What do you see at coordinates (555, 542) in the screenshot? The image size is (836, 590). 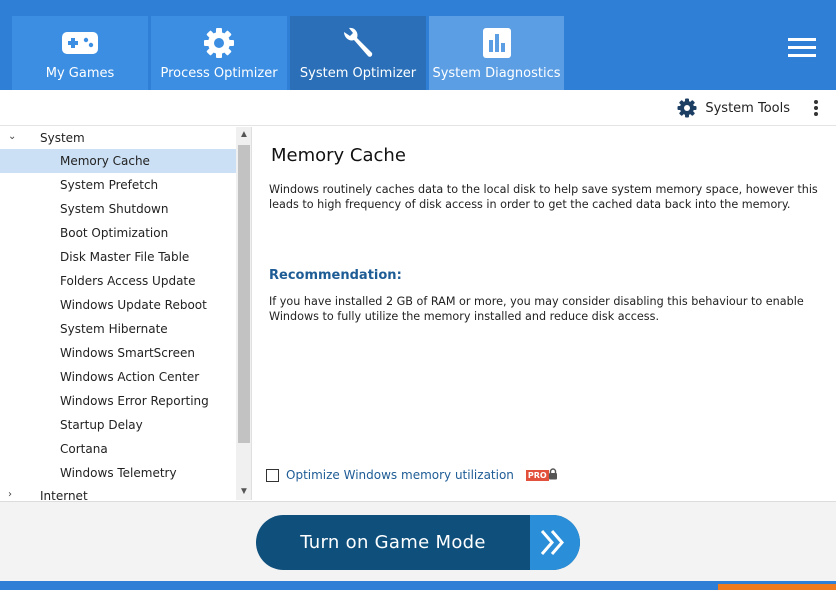 I see `double-chevron-right-icon` at bounding box center [555, 542].